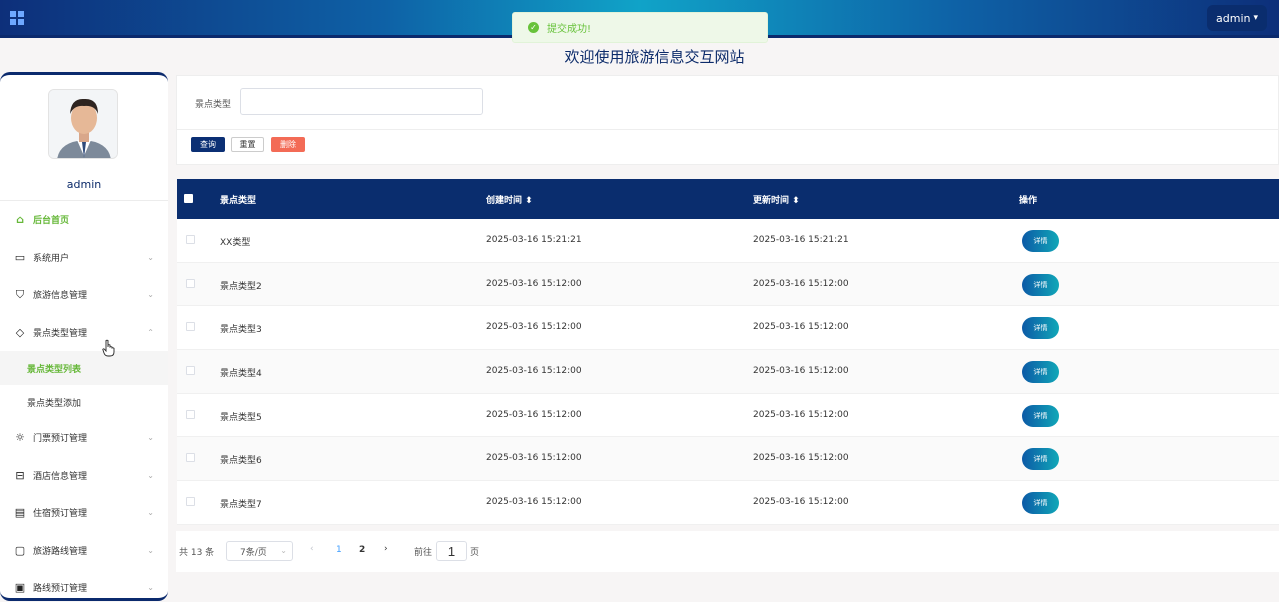 The image size is (1279, 602). What do you see at coordinates (60, 589) in the screenshot?
I see `sidebar-item-label: 路线预订管理` at bounding box center [60, 589].